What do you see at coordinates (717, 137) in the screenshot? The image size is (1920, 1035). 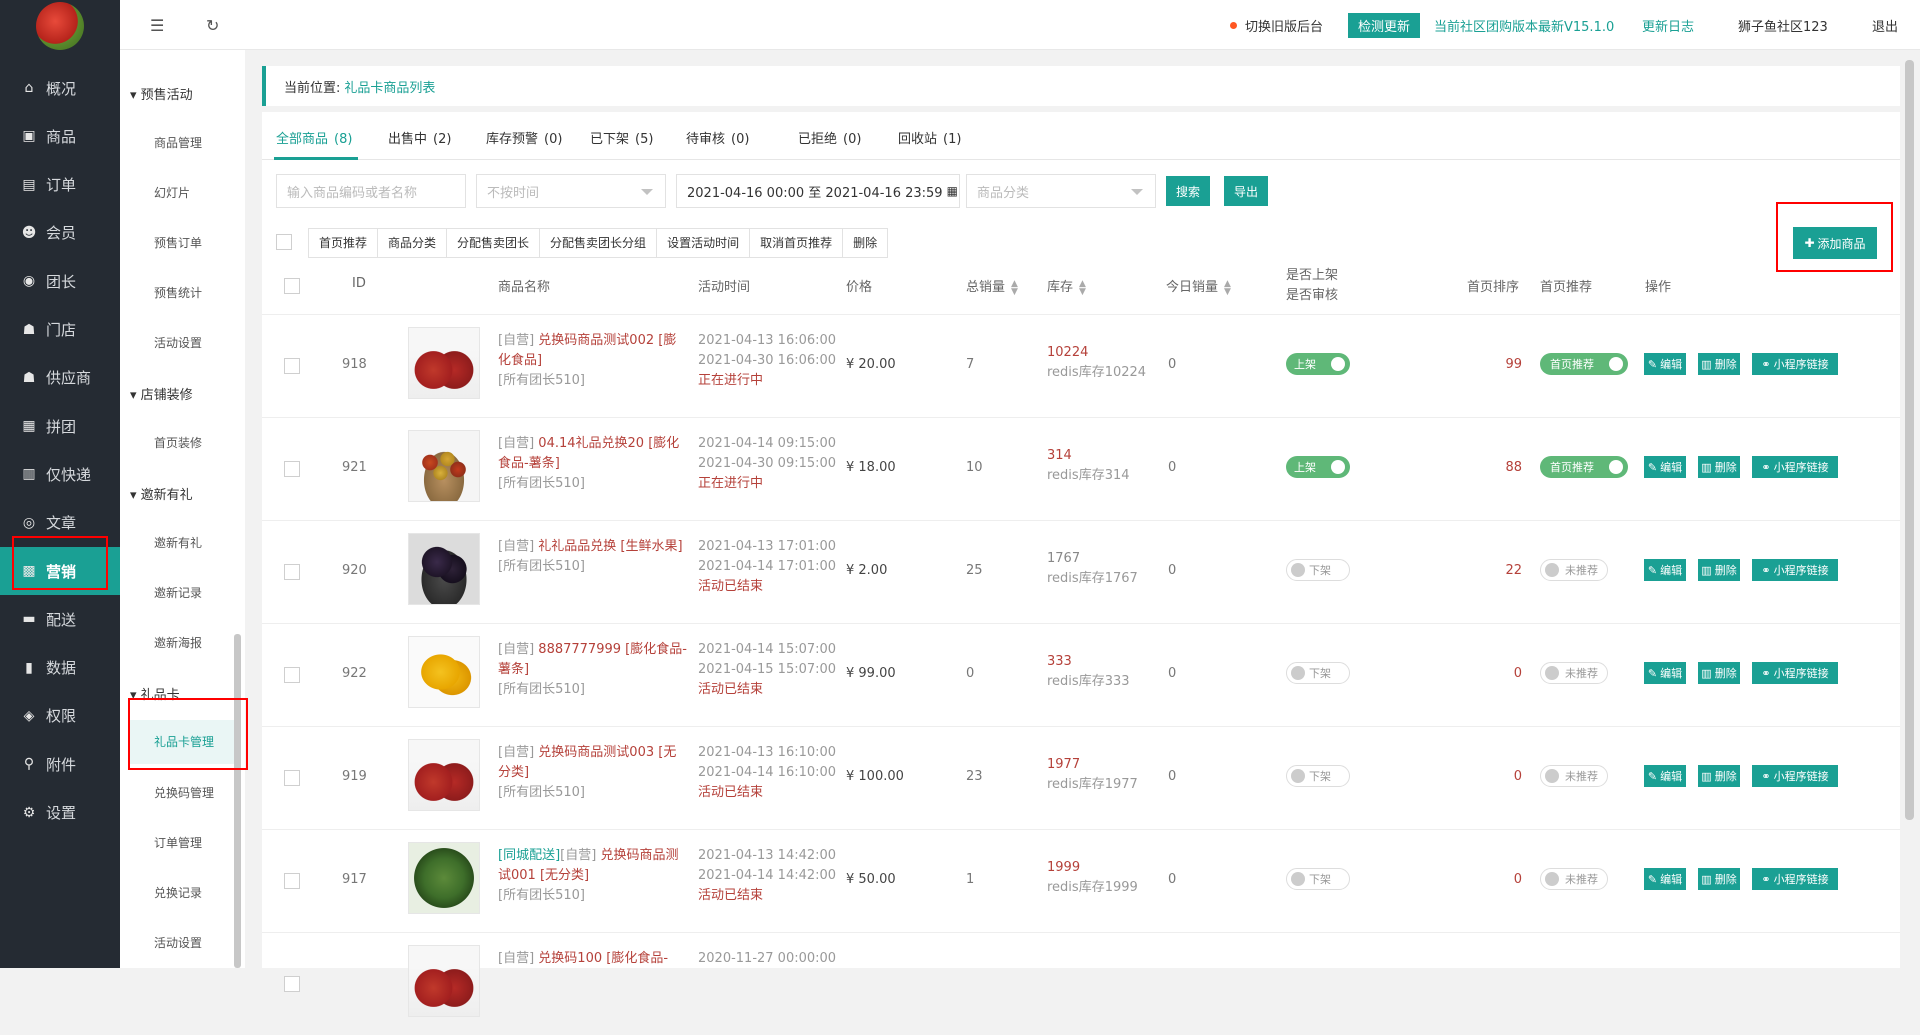 I see `tab-5: 待审核 (0)` at bounding box center [717, 137].